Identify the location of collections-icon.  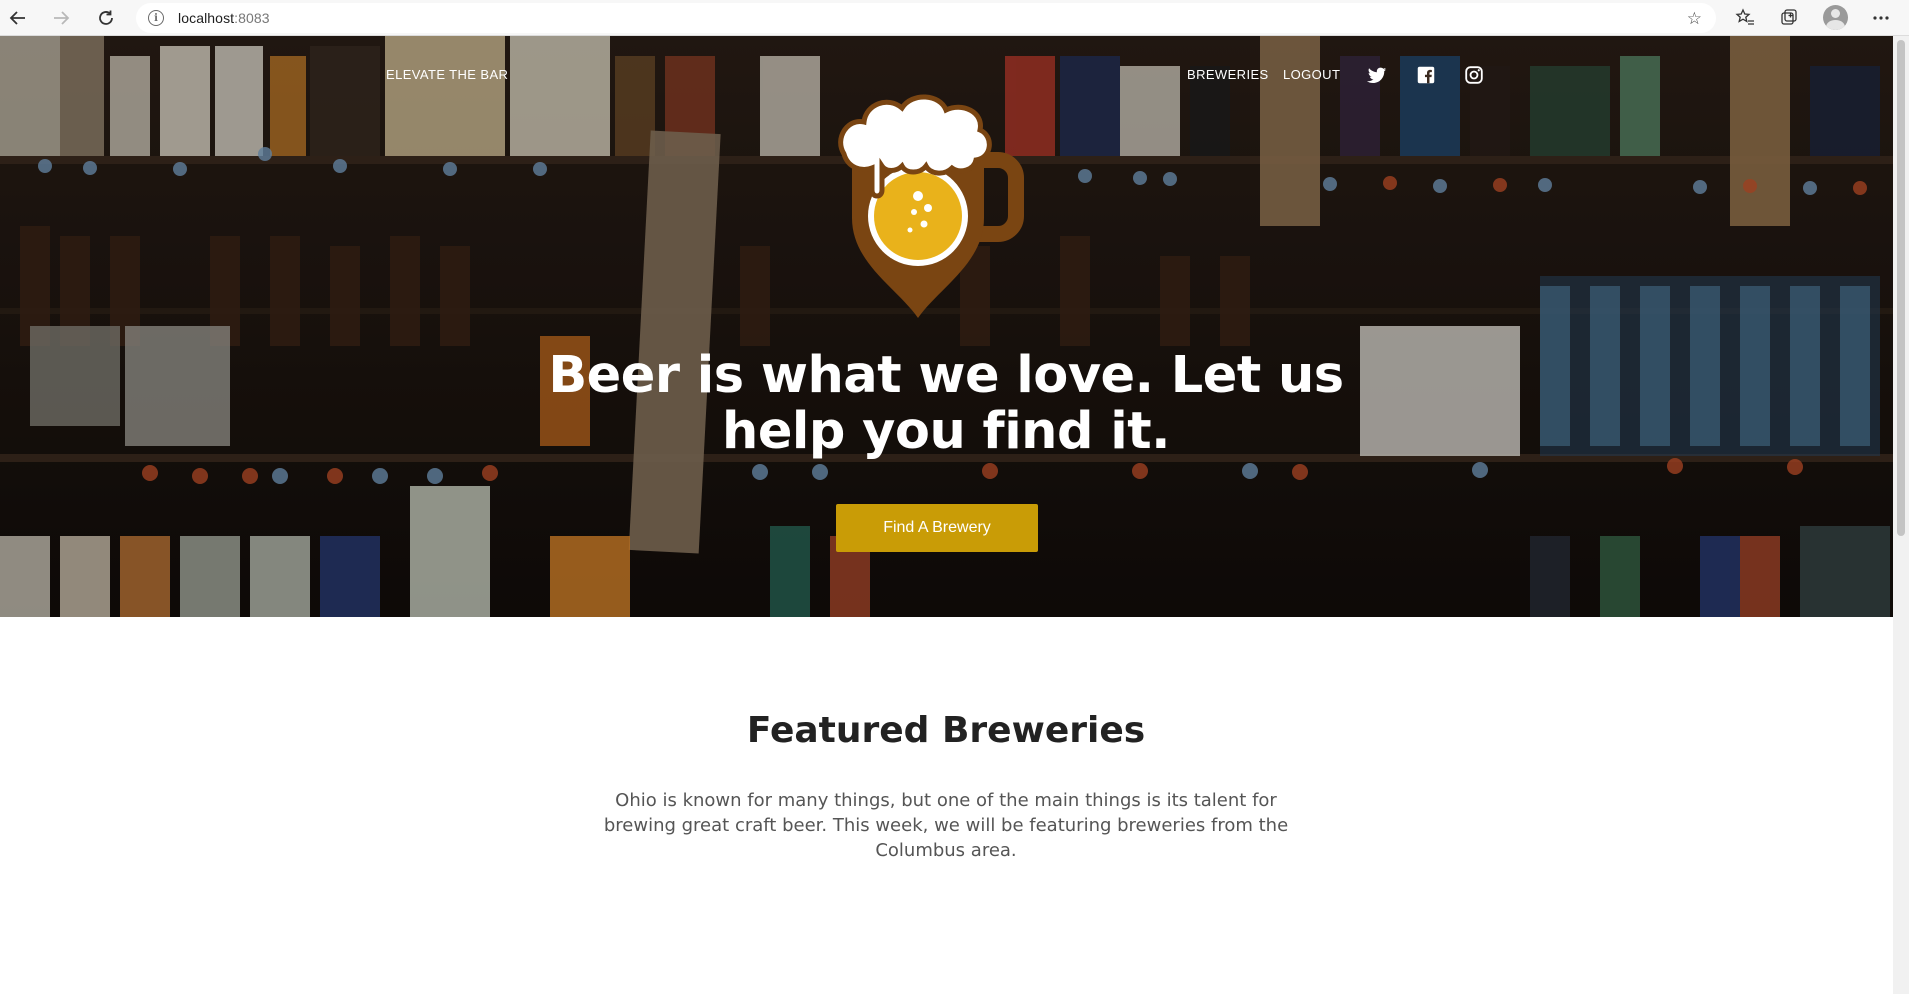
(1789, 18).